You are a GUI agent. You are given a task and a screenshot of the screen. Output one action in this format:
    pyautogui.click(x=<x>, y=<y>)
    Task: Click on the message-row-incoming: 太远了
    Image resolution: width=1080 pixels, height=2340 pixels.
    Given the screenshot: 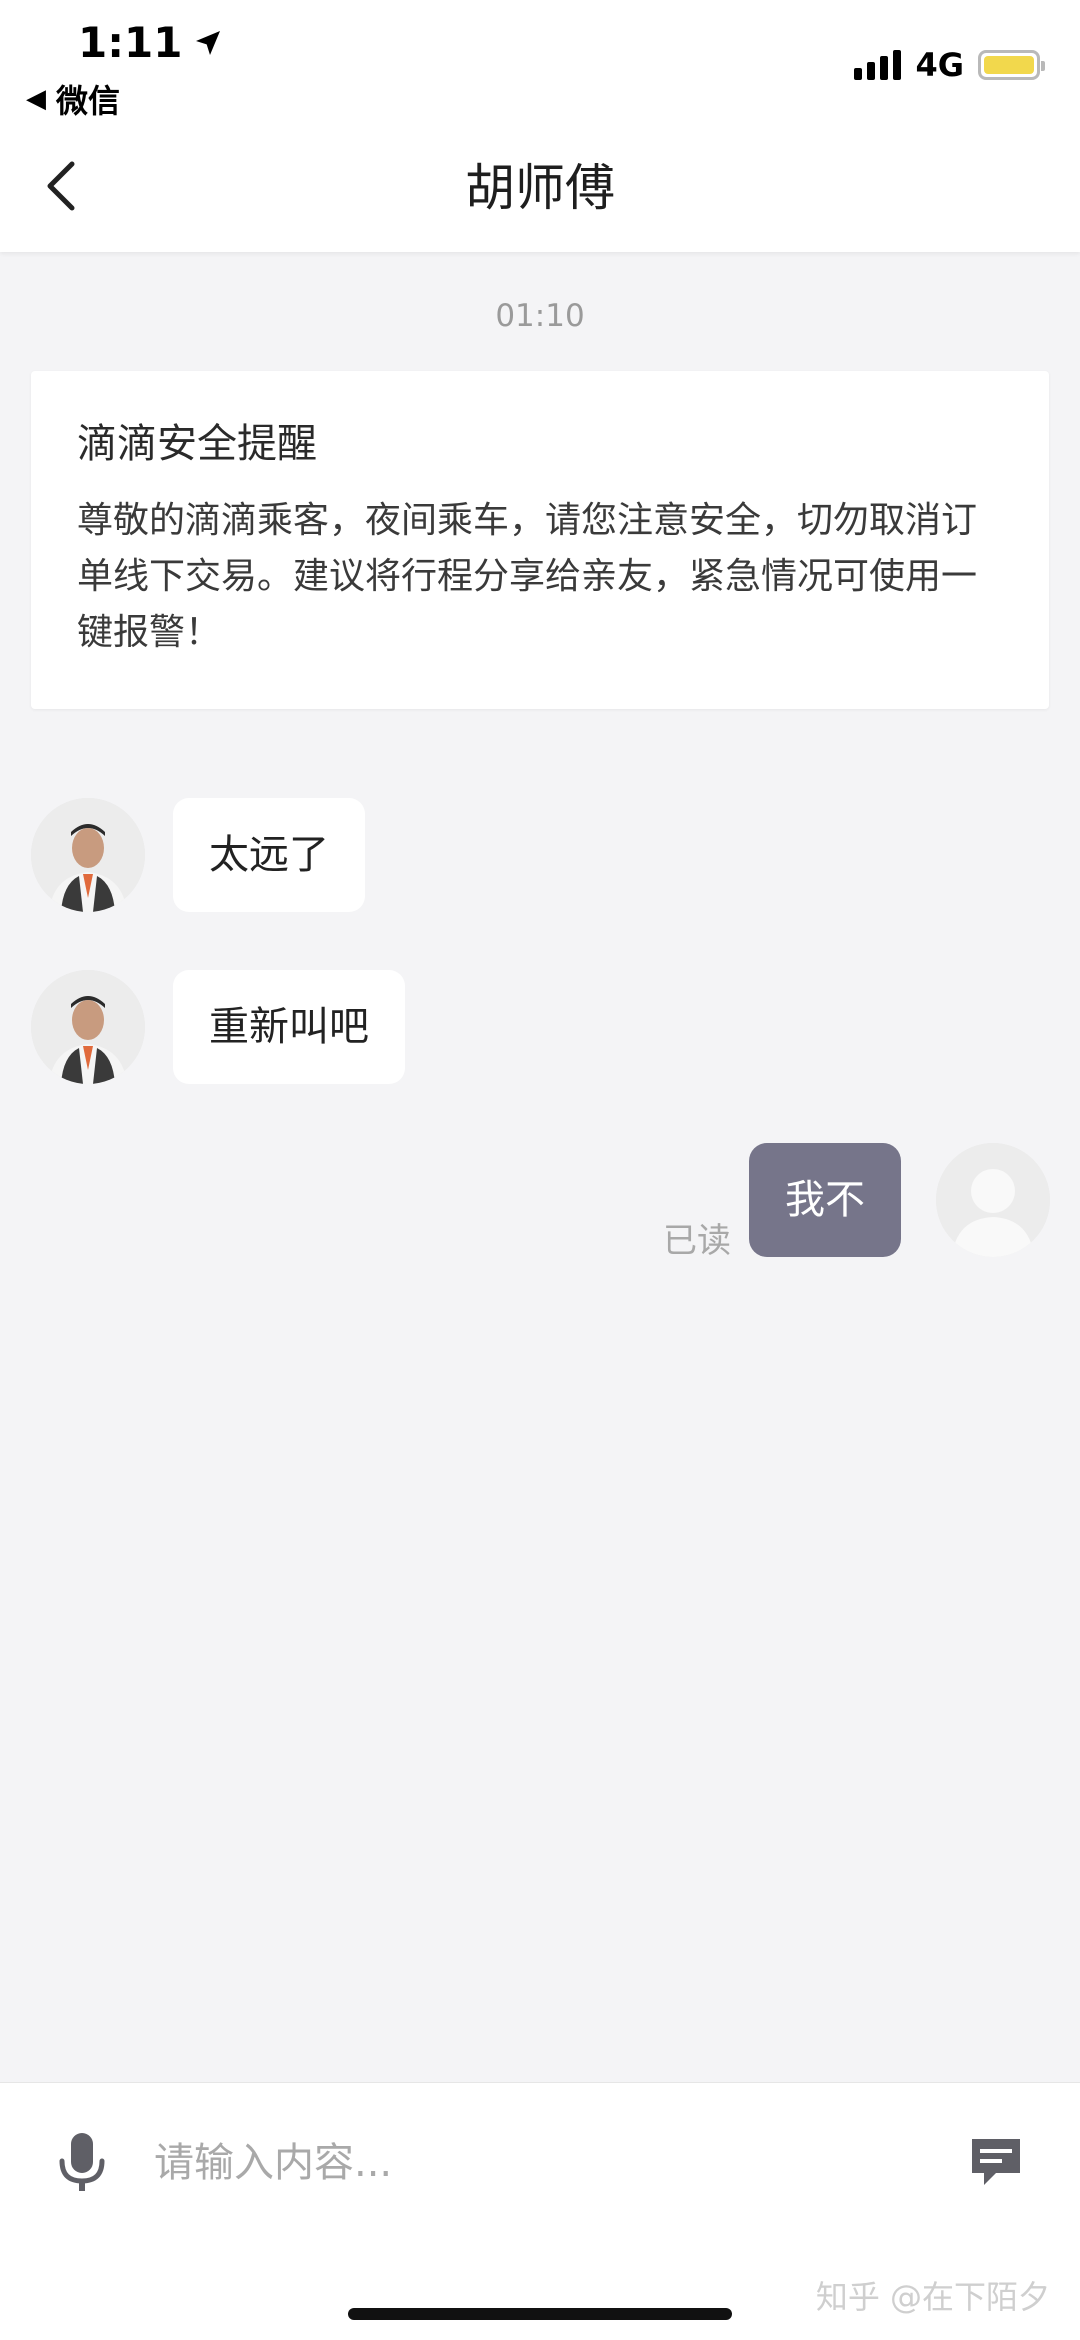 What is the action you would take?
    pyautogui.click(x=198, y=855)
    